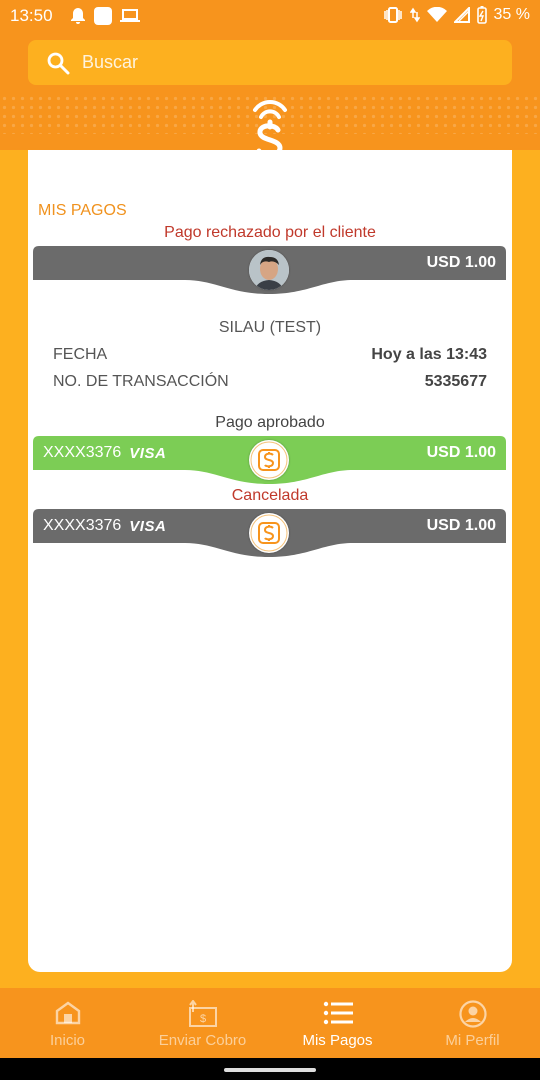 The height and width of the screenshot is (1080, 540). What do you see at coordinates (202, 1040) in the screenshot?
I see `nav-label: Enviar Cobro` at bounding box center [202, 1040].